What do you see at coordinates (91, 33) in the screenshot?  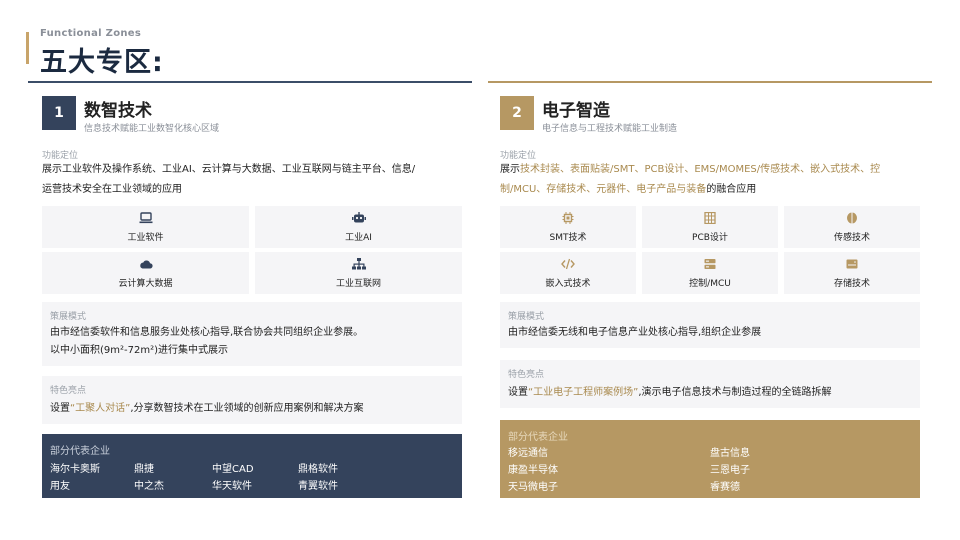 I see `header-subtitle: Functional Zones` at bounding box center [91, 33].